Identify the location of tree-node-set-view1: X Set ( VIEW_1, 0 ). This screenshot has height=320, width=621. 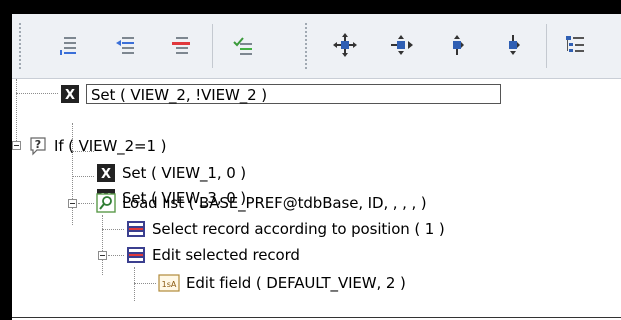
(171, 173).